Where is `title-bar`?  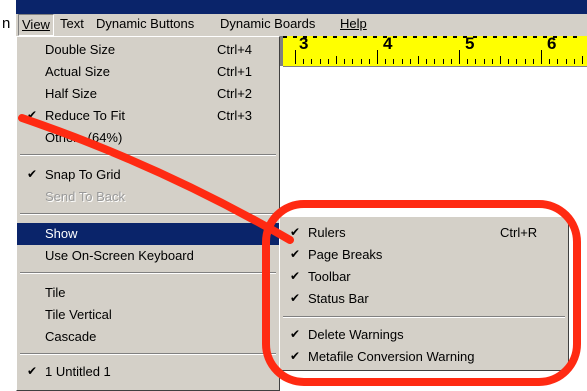
title-bar is located at coordinates (293, 7).